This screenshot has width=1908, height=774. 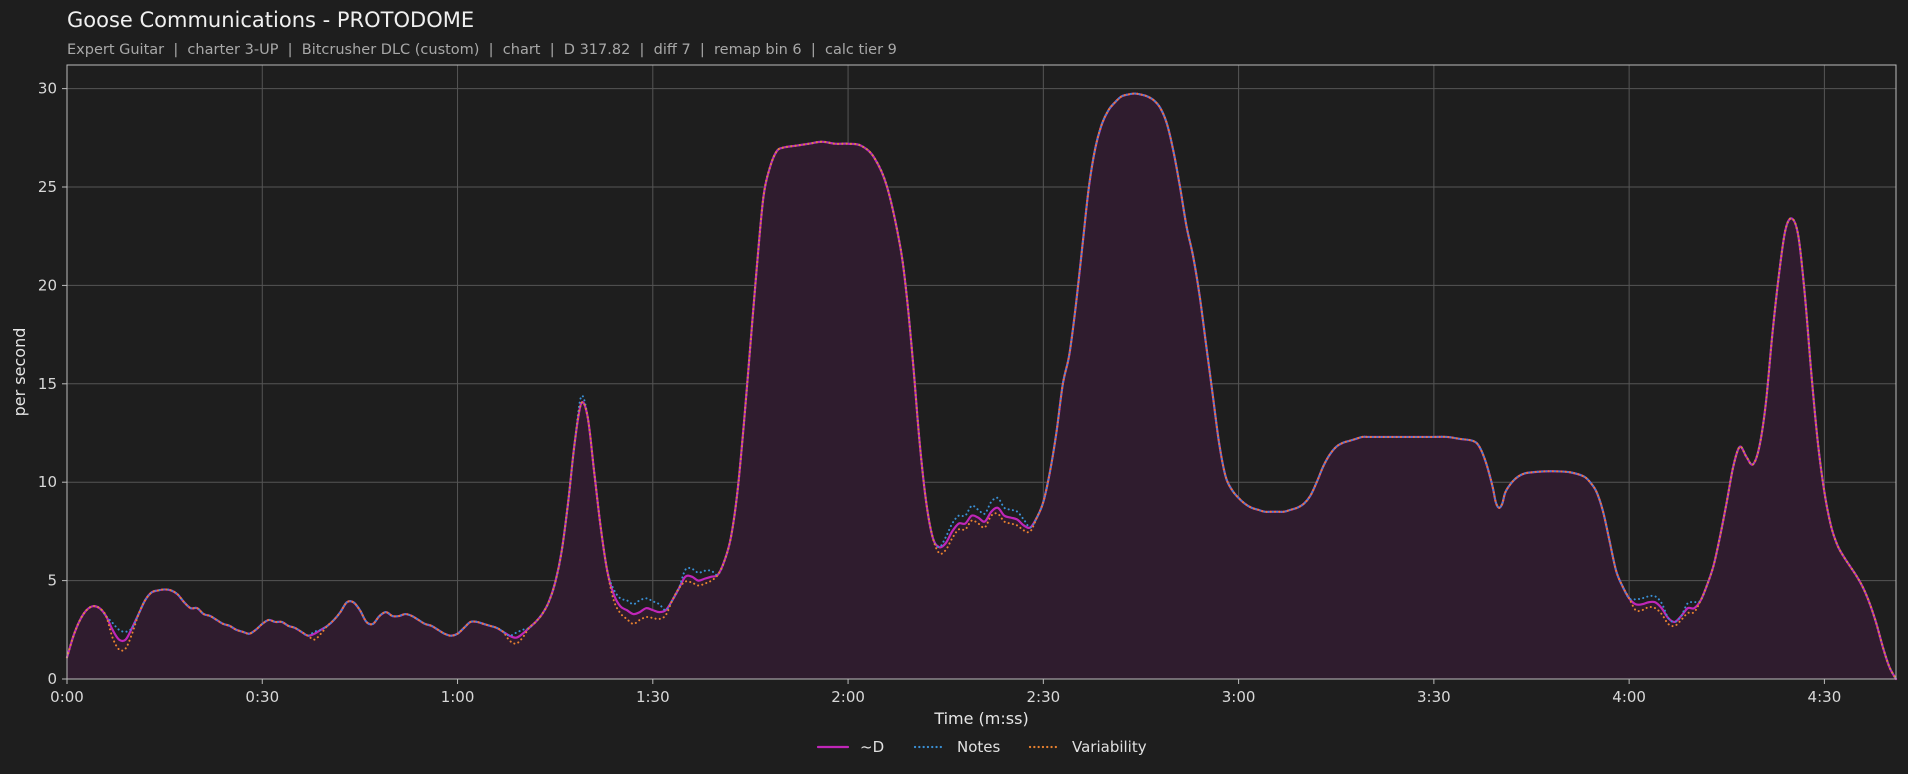 What do you see at coordinates (458, 697) in the screenshot?
I see `x-tick-label: 1:00` at bounding box center [458, 697].